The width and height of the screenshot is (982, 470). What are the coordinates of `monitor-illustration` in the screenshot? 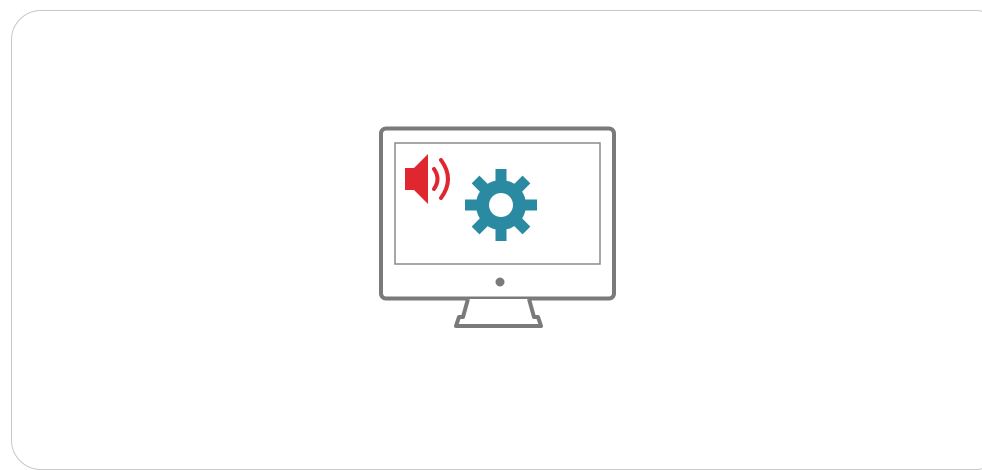 It's located at (497, 227).